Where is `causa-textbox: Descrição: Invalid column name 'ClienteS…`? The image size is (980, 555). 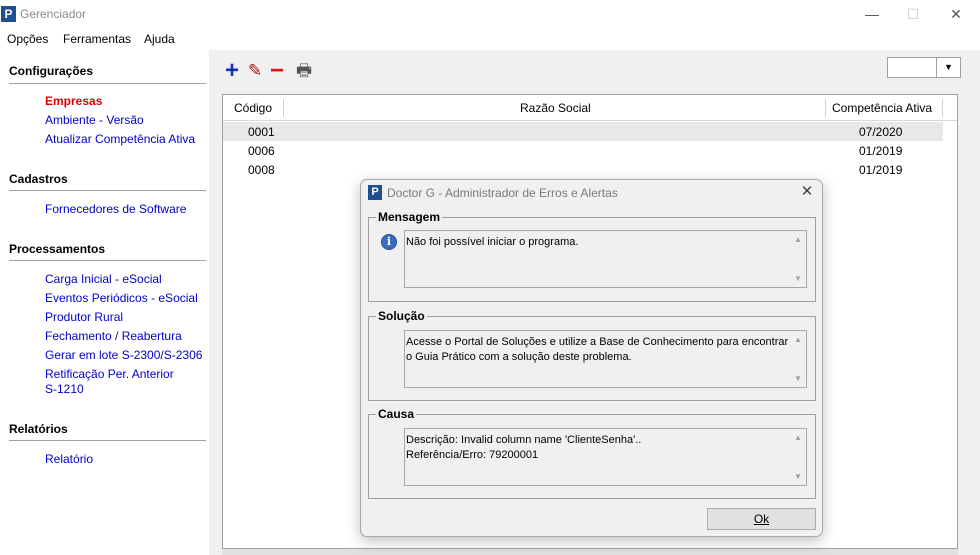 causa-textbox: Descrição: Invalid column name 'ClienteS… is located at coordinates (605, 457).